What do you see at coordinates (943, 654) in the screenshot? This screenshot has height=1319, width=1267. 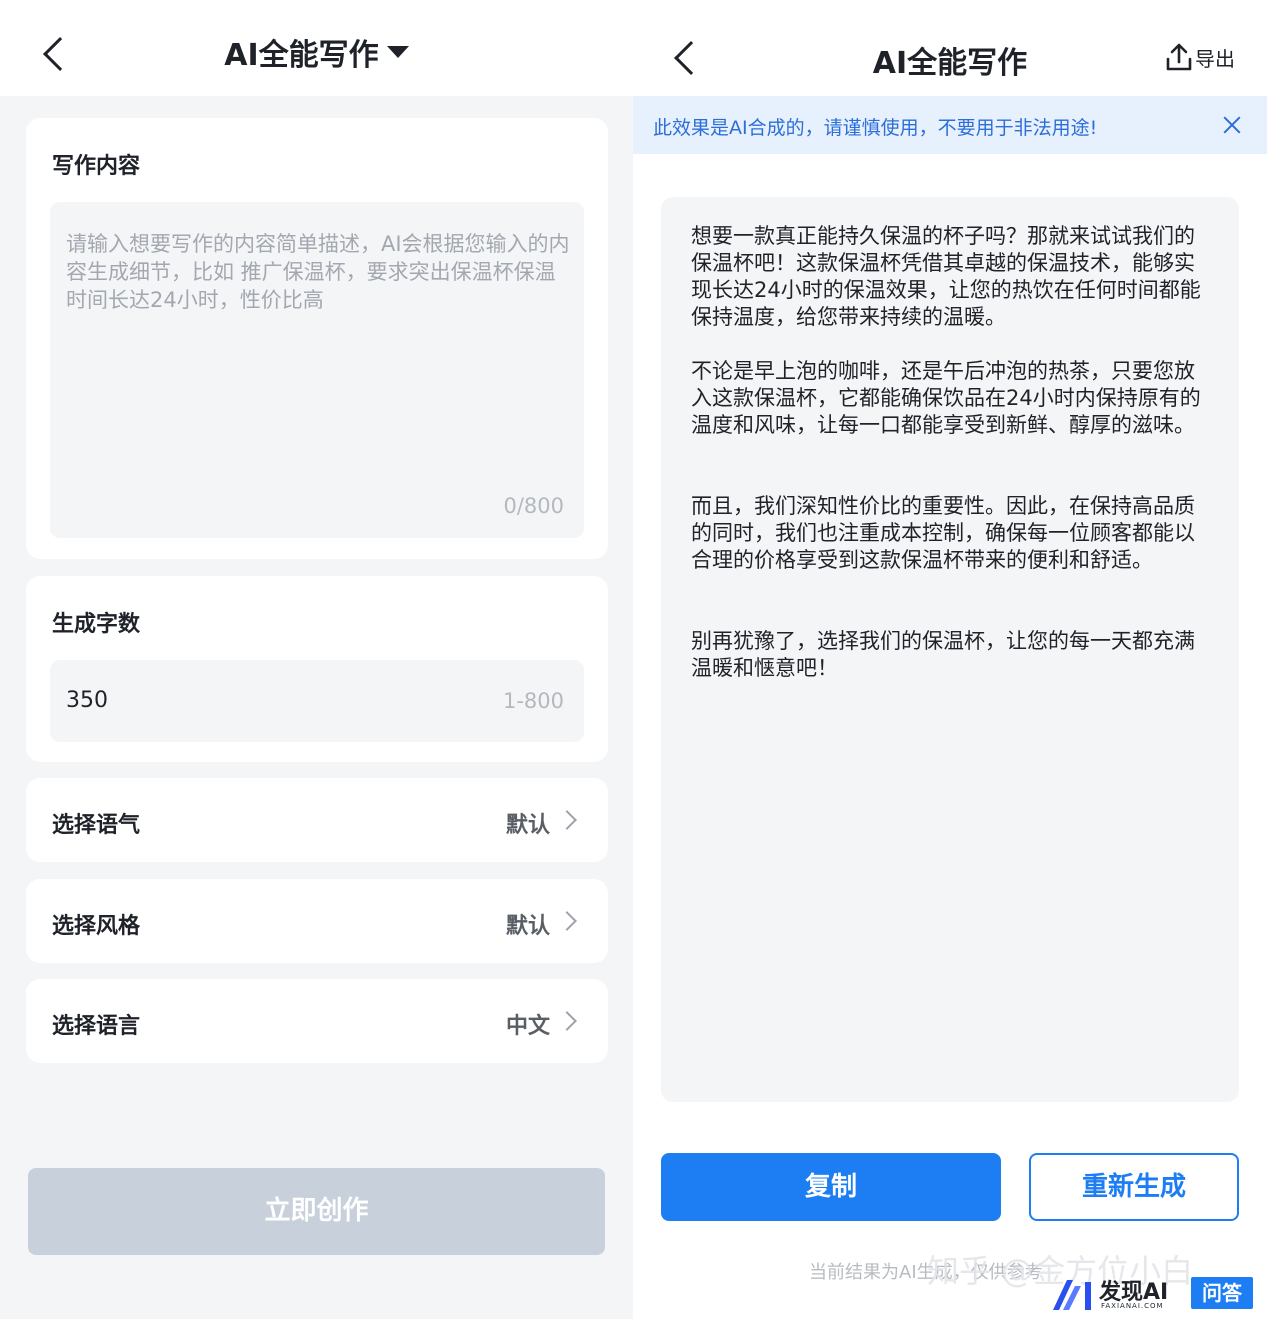 I see `result-paragraph: 别再犹豫了，选择我们的保温杯，让您的每一天都充满温暖和惬意吧！` at bounding box center [943, 654].